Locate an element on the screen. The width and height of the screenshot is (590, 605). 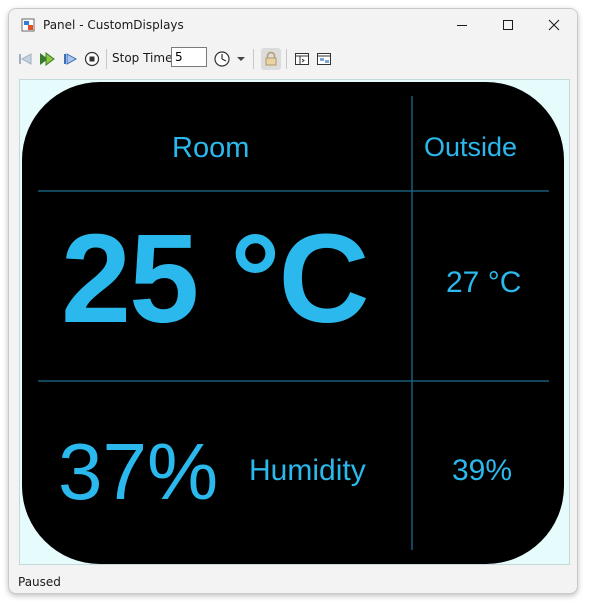
stop-time-input: 5 is located at coordinates (189, 57).